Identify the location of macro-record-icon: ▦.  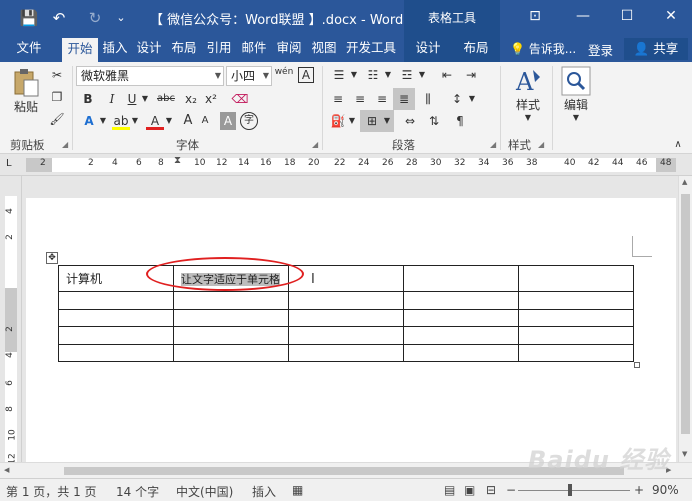
(297, 490).